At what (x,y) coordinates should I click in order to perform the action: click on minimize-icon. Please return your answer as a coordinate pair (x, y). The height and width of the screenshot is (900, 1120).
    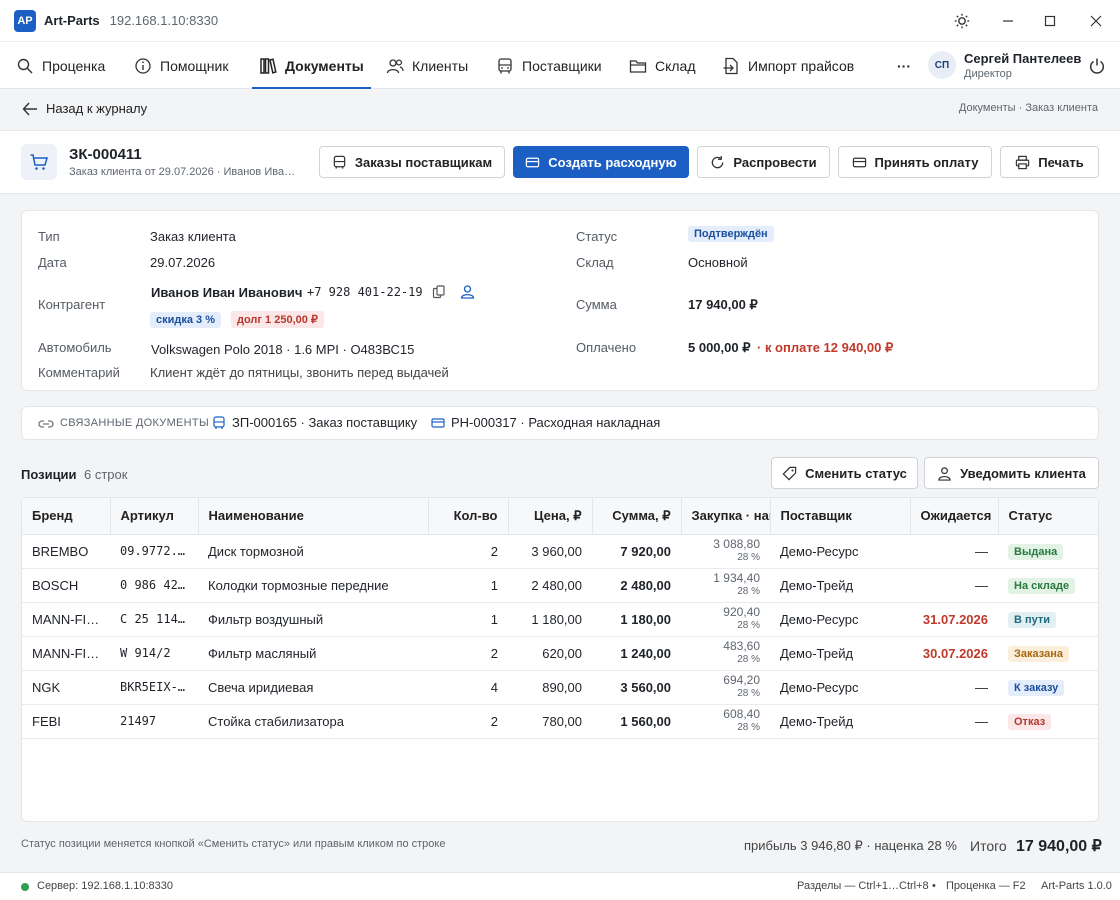
    Looking at the image, I should click on (1008, 21).